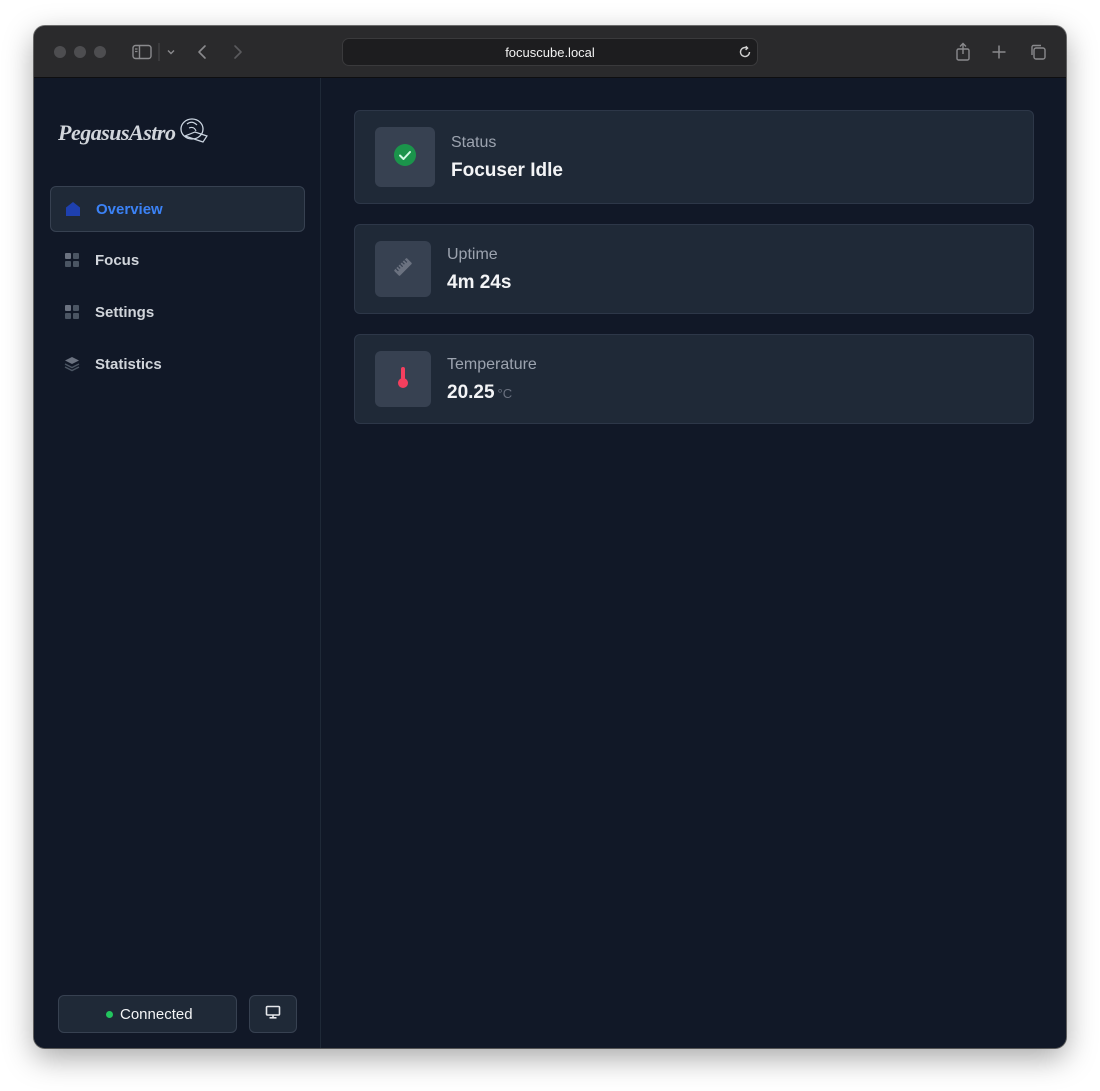 The height and width of the screenshot is (1091, 1100). I want to click on sidebar-item-overview: Overview, so click(177, 209).